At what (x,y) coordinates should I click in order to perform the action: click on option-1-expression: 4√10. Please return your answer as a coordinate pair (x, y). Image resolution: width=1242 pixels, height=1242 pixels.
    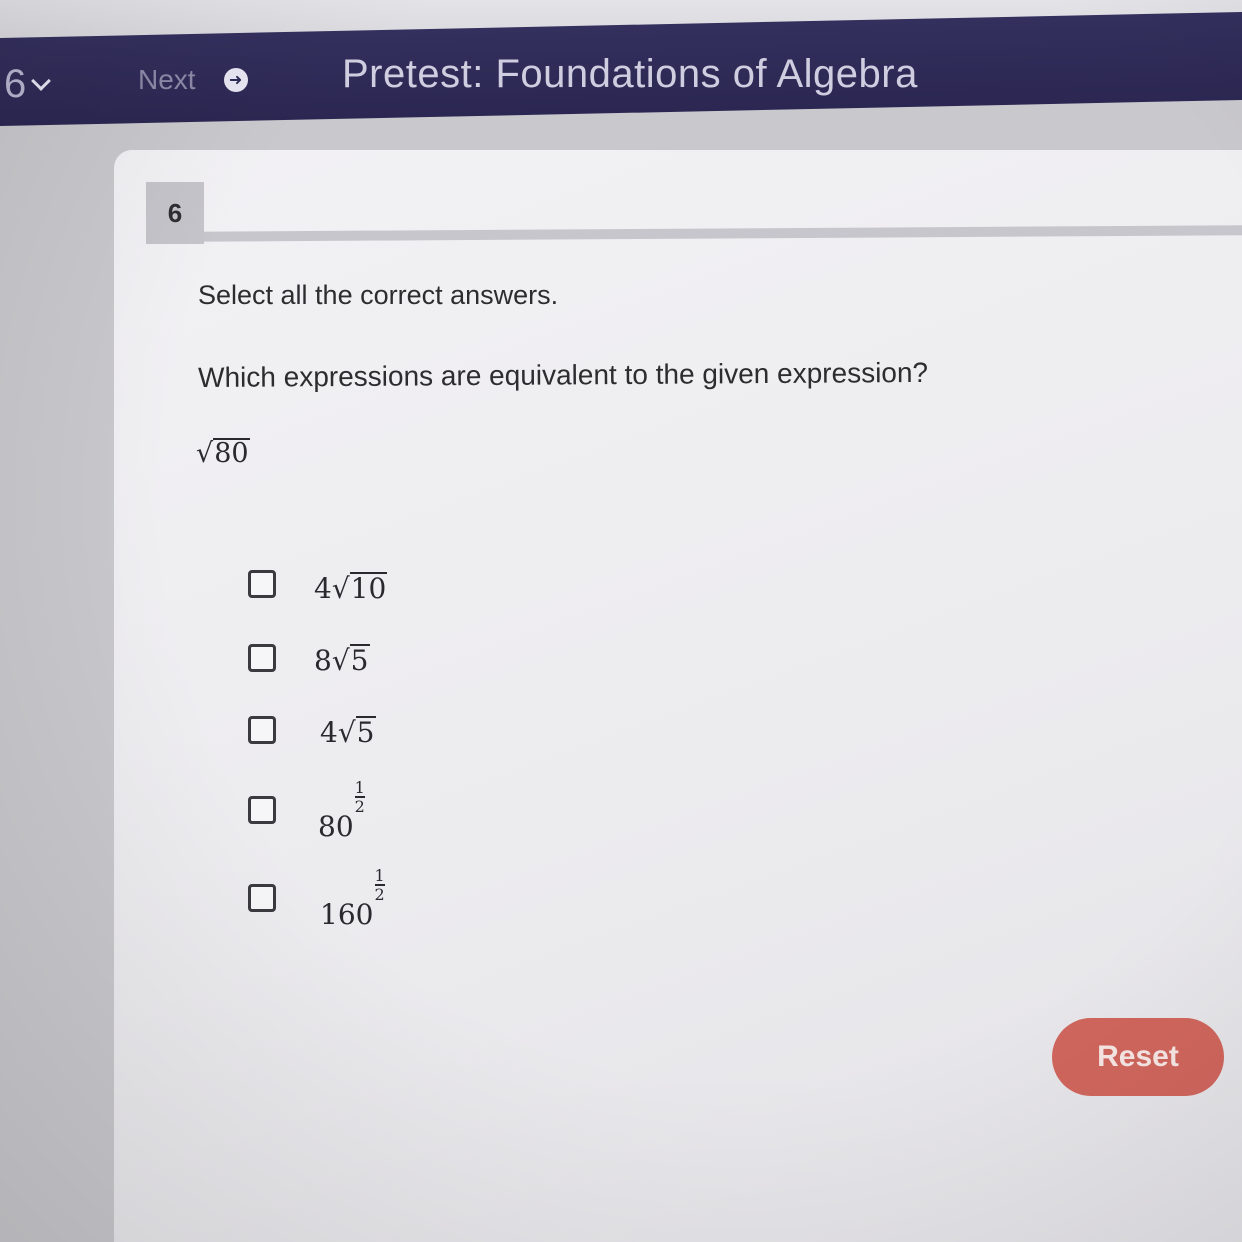
    Looking at the image, I should click on (351, 588).